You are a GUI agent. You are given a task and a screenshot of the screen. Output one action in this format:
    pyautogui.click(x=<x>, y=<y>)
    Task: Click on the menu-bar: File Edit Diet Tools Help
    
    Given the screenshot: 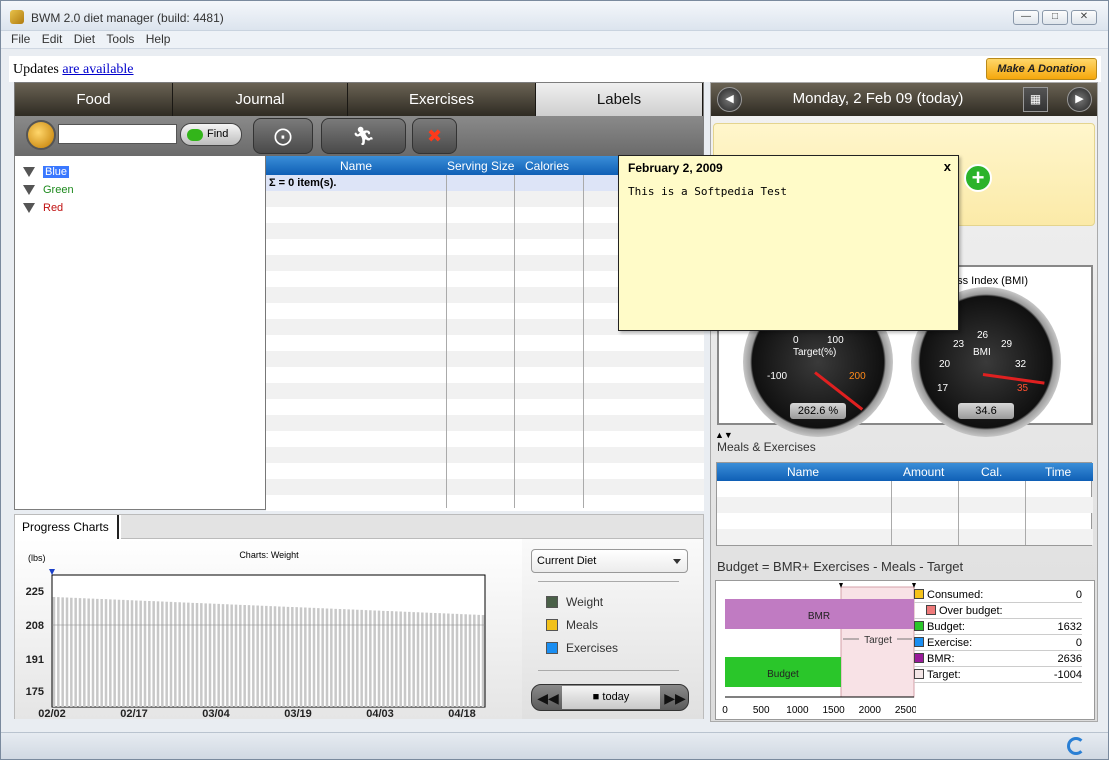 What is the action you would take?
    pyautogui.click(x=554, y=40)
    